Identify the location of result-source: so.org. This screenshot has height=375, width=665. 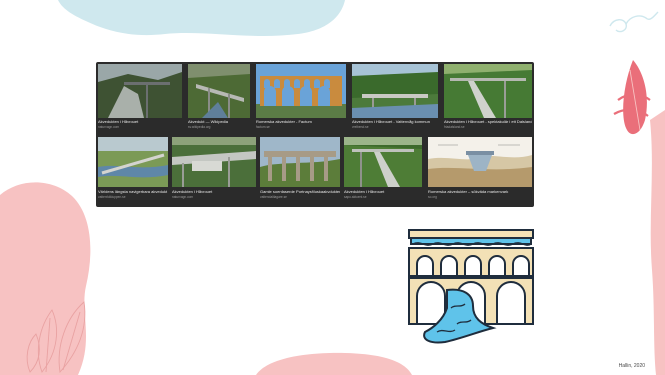
(432, 197).